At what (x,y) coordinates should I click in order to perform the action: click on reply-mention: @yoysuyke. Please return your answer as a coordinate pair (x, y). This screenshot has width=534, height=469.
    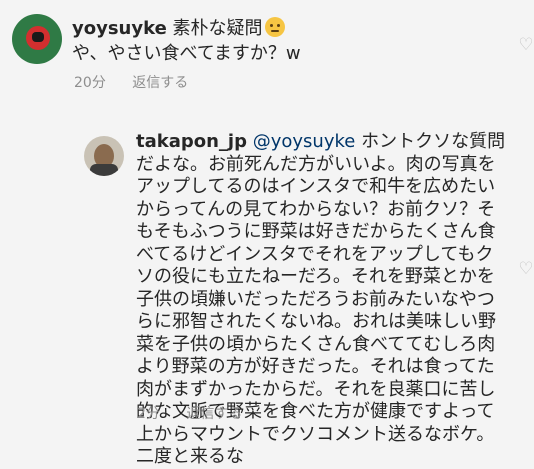
    Looking at the image, I should click on (304, 141).